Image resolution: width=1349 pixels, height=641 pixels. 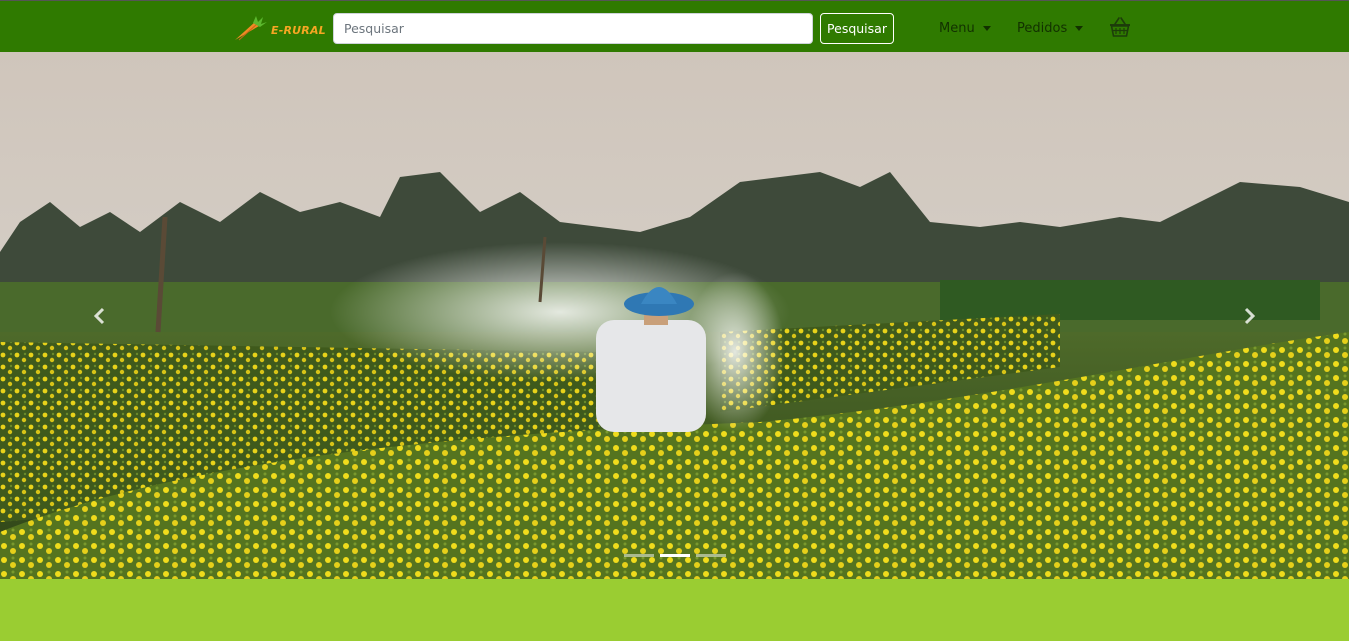 What do you see at coordinates (857, 28) in the screenshot?
I see `search-button: Pesquisar` at bounding box center [857, 28].